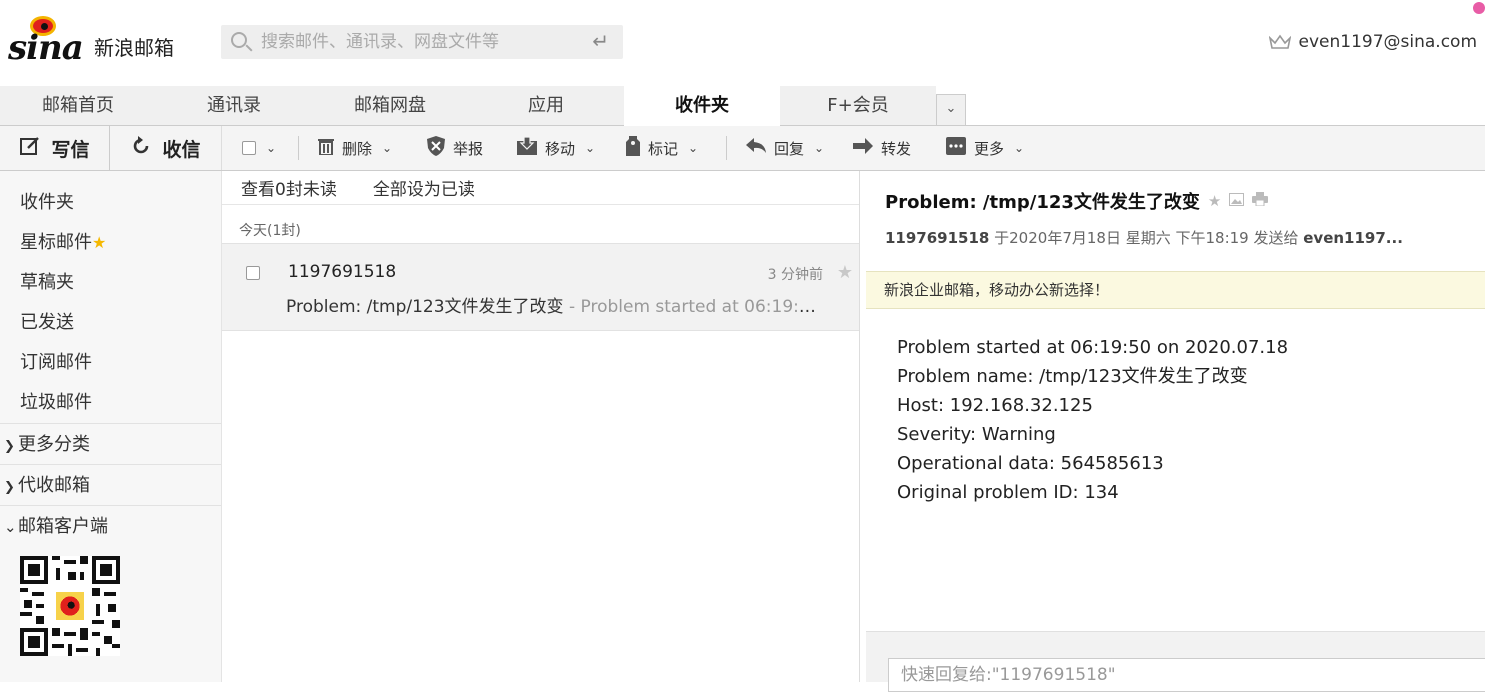  What do you see at coordinates (795, 275) in the screenshot?
I see `mail-time: 3 分钟前` at bounding box center [795, 275].